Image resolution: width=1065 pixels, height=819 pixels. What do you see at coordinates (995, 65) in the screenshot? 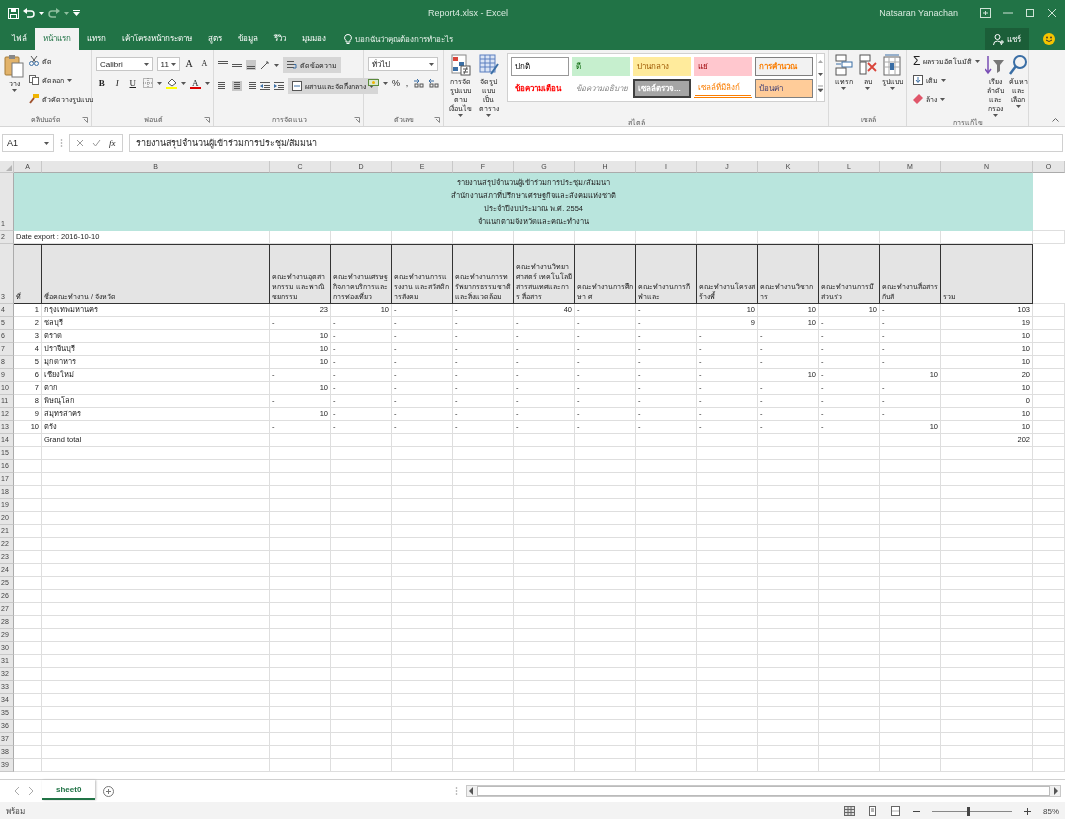
I see `sort-filter-icon` at bounding box center [995, 65].